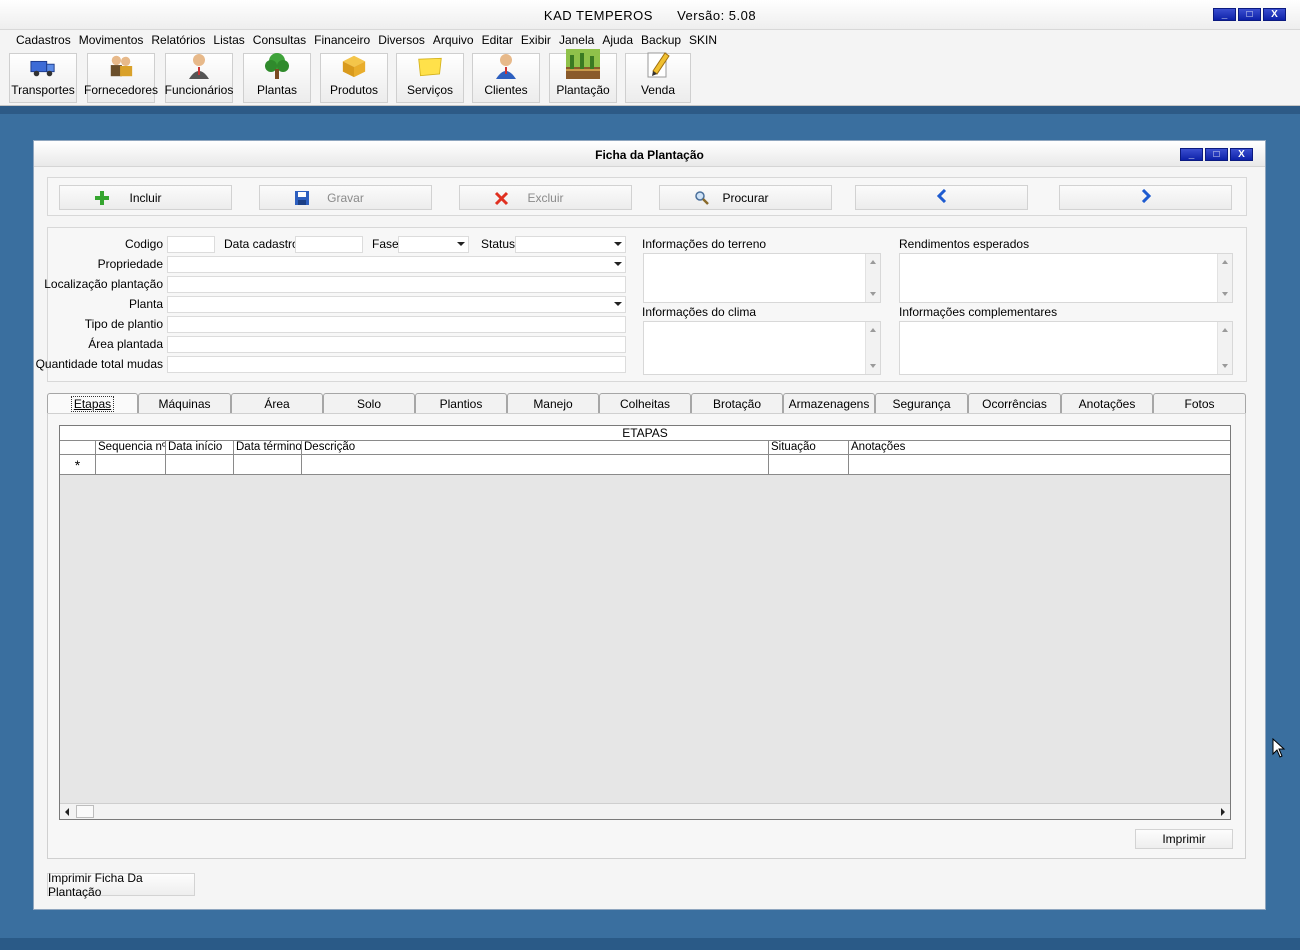 The height and width of the screenshot is (950, 1300). What do you see at coordinates (199, 448) in the screenshot?
I see `column-header-data-inicio: Data início` at bounding box center [199, 448].